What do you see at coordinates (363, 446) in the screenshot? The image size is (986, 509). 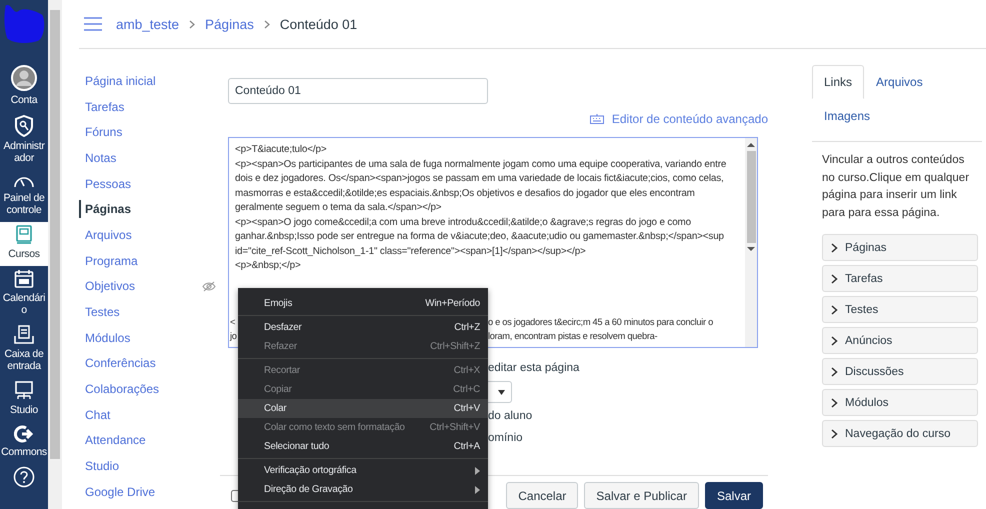 I see `menu-item: Selecionar tudo Ctrl+A` at bounding box center [363, 446].